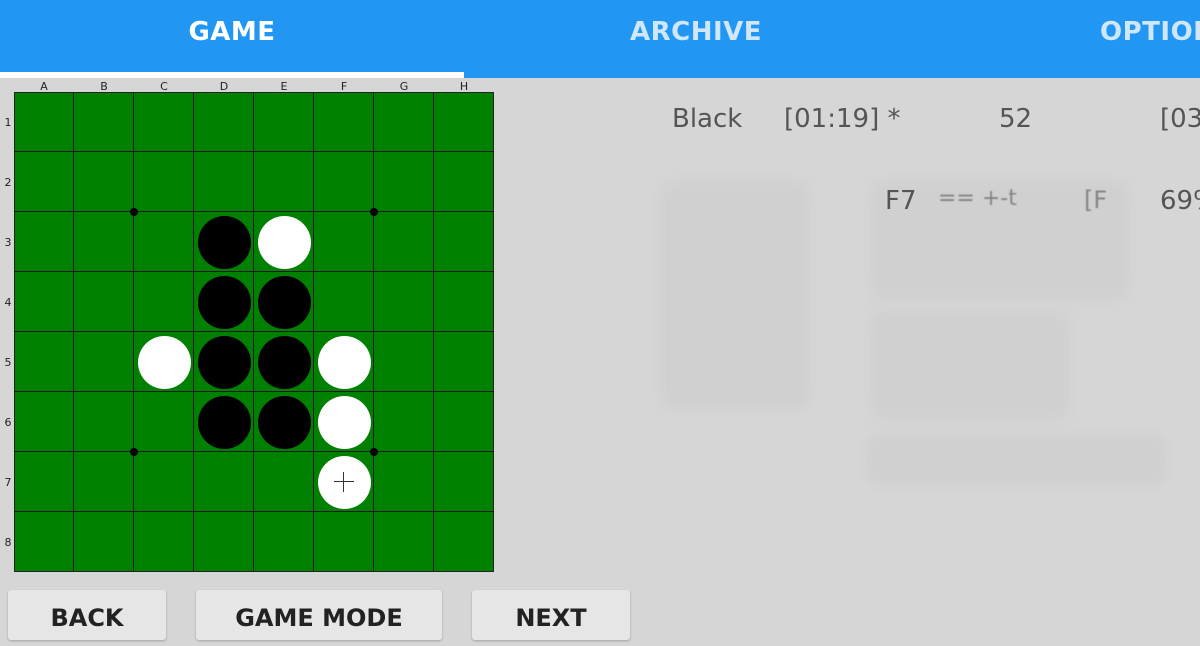 The image size is (1200, 646). Describe the element at coordinates (464, 182) in the screenshot. I see `board-square-h2` at that location.